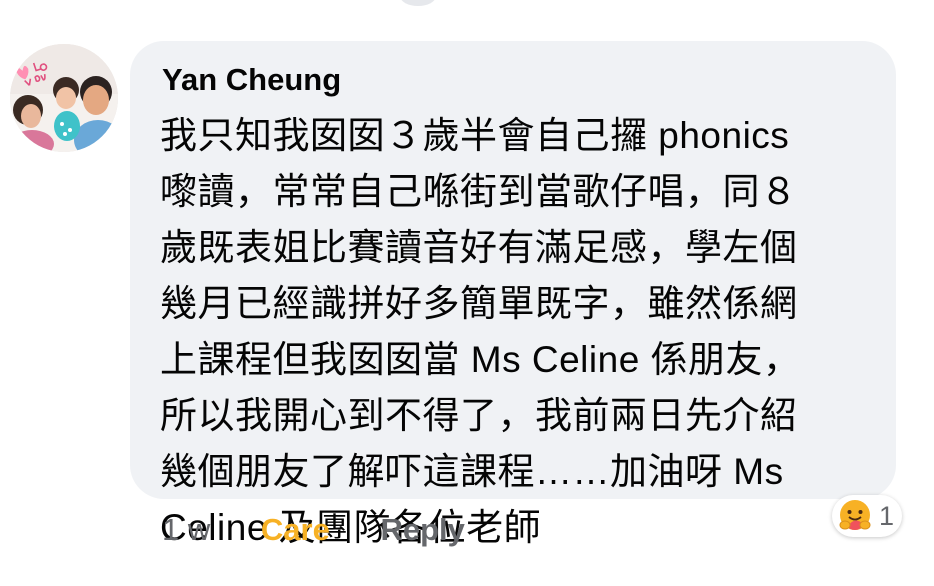  I want to click on comment-author-name: Yan Cheung, so click(251, 80).